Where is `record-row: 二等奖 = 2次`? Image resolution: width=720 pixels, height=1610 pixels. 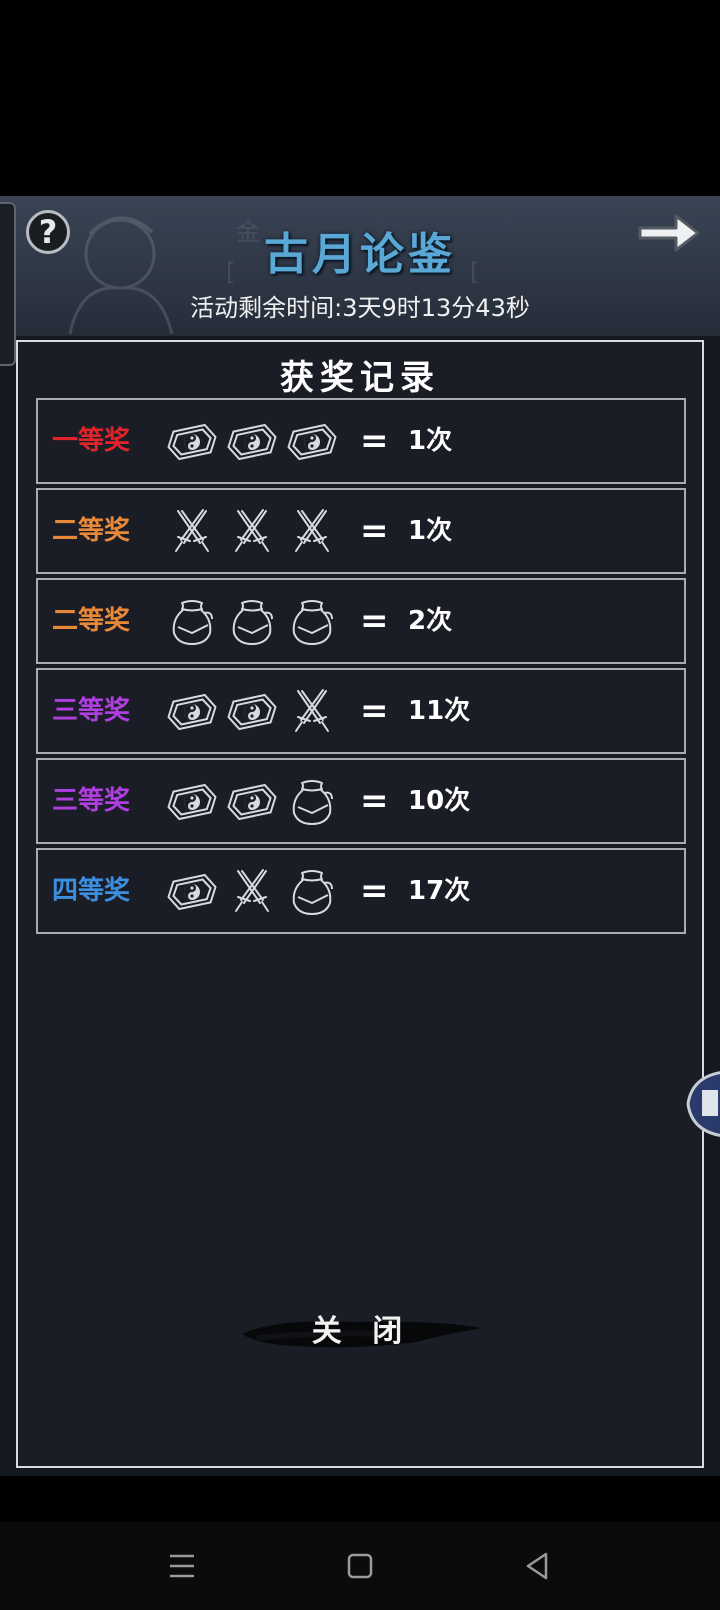
record-row: 二等奖 = 2次 is located at coordinates (361, 621).